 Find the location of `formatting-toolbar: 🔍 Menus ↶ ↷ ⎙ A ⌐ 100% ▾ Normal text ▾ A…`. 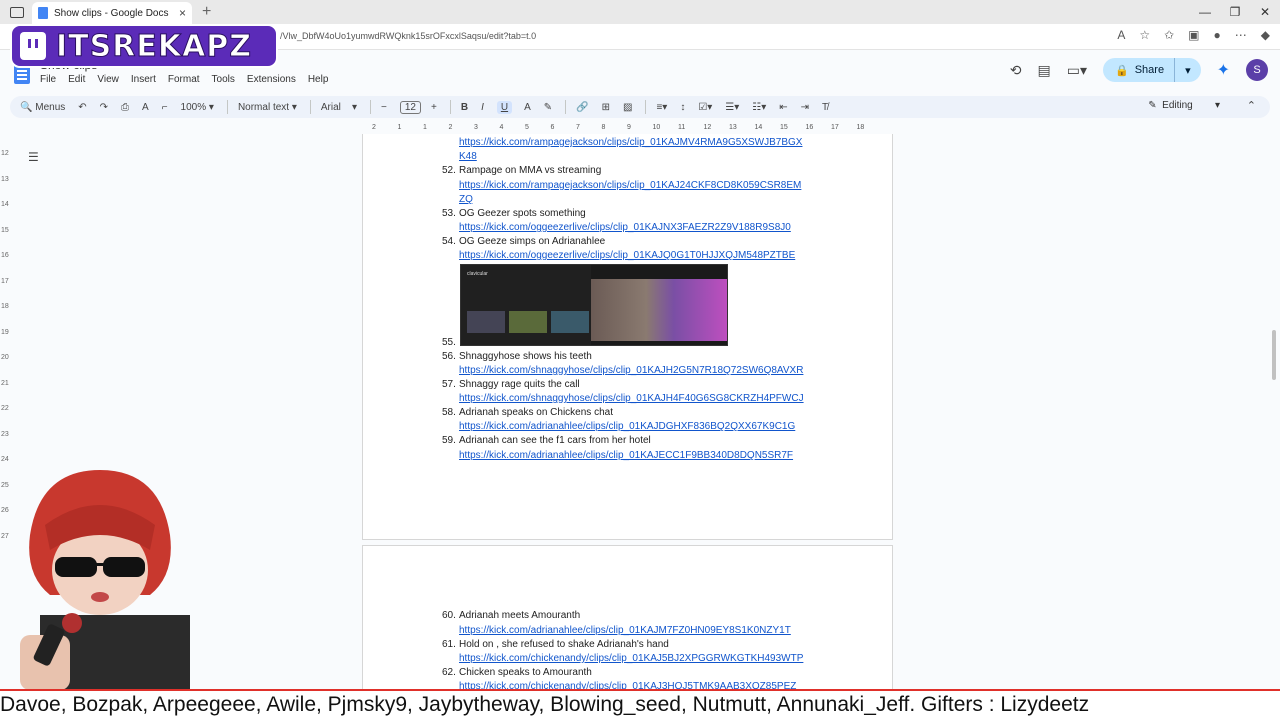

formatting-toolbar: 🔍 Menus ↶ ↷ ⎙ A ⌐ 100% ▾ Normal text ▾ A… is located at coordinates (640, 107).